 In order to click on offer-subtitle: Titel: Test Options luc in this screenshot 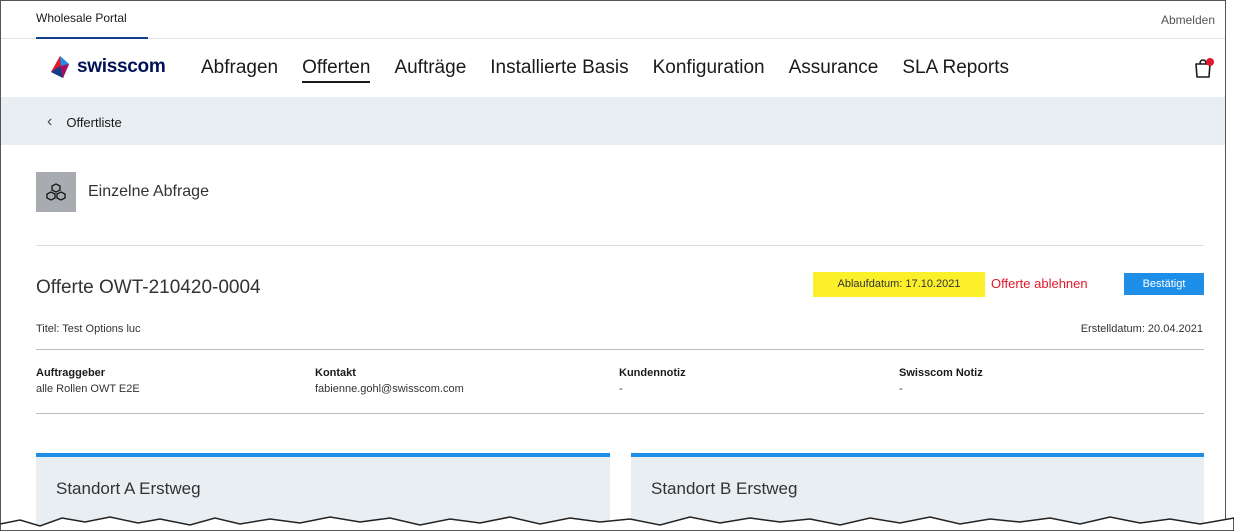, I will do `click(88, 329)`.